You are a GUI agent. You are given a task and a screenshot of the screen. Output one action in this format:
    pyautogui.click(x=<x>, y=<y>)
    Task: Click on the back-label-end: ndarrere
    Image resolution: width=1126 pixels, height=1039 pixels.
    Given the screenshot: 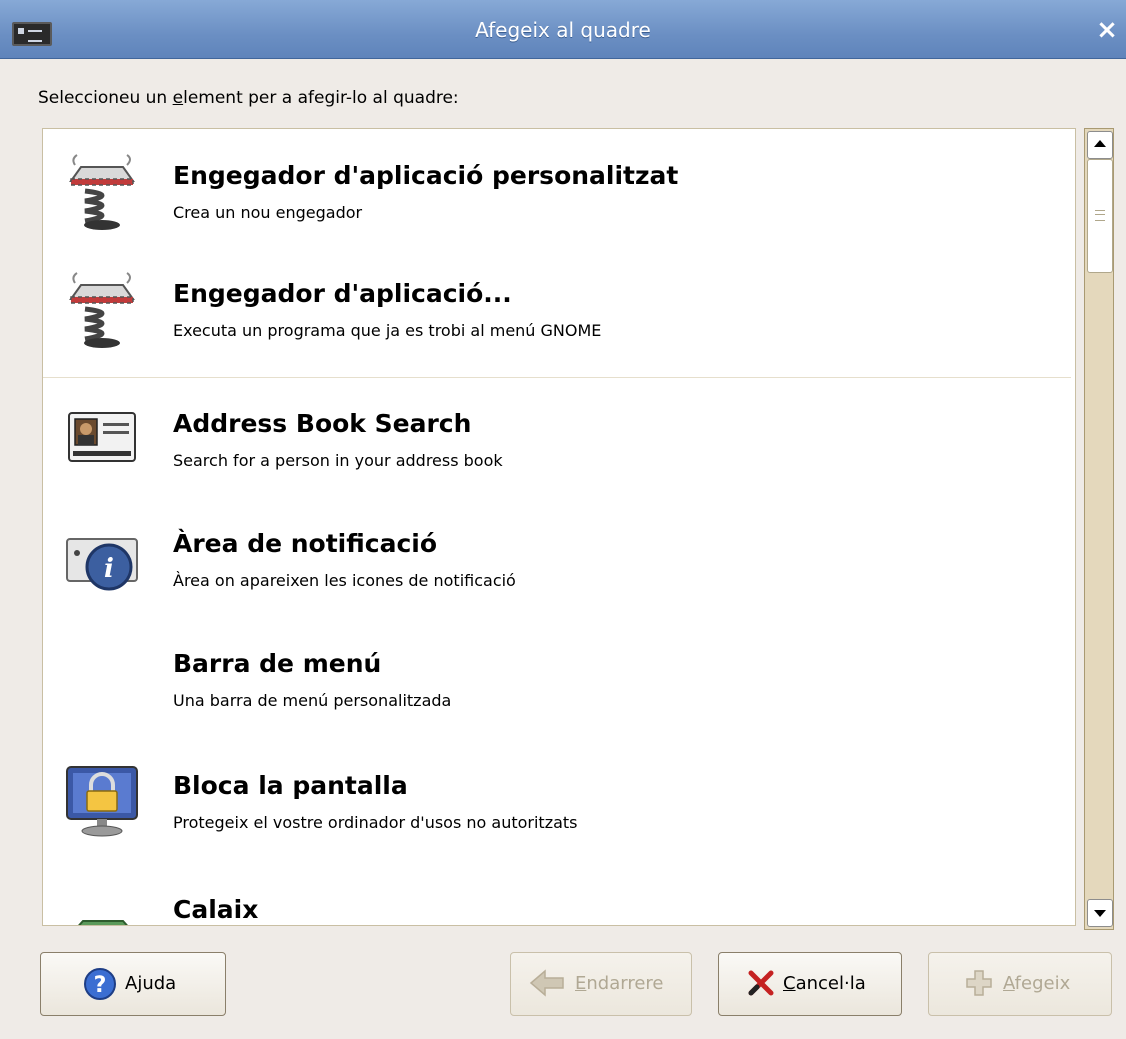 What is the action you would take?
    pyautogui.click(x=625, y=983)
    